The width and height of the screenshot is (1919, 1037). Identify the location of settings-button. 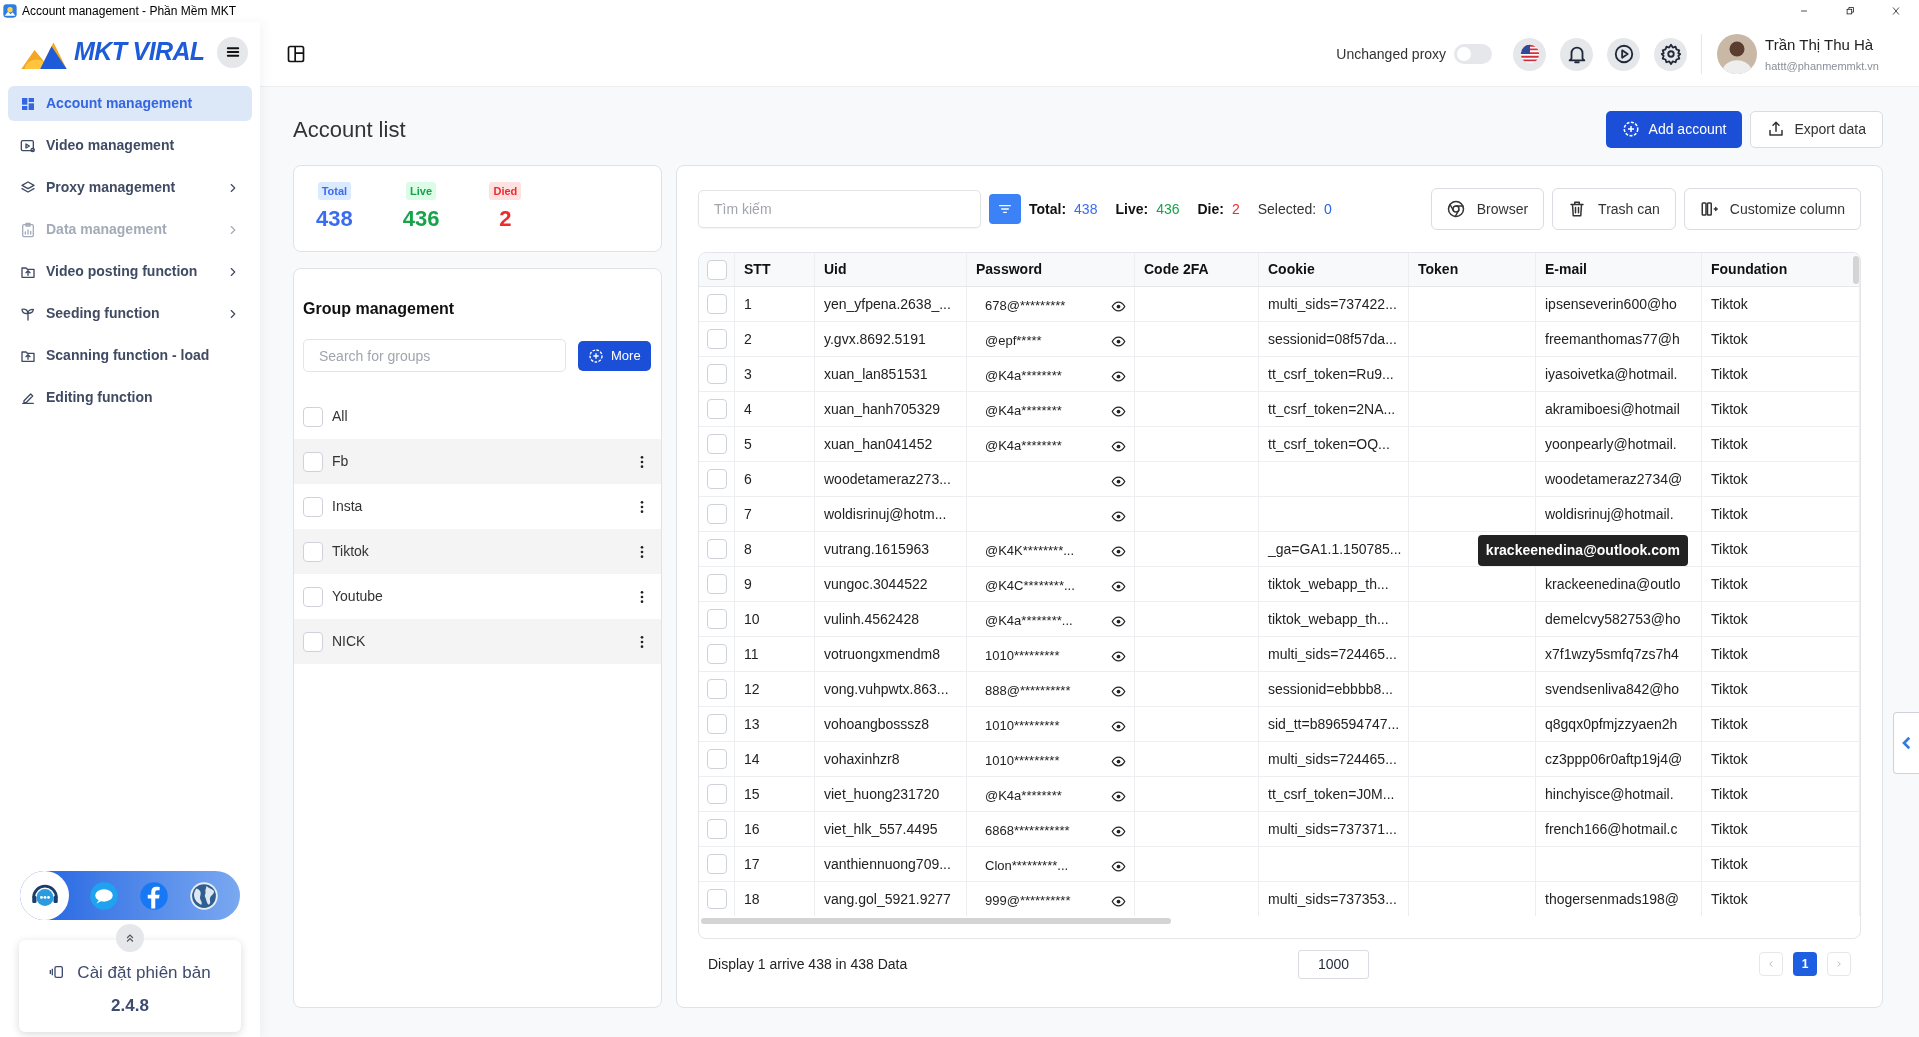
(1671, 54).